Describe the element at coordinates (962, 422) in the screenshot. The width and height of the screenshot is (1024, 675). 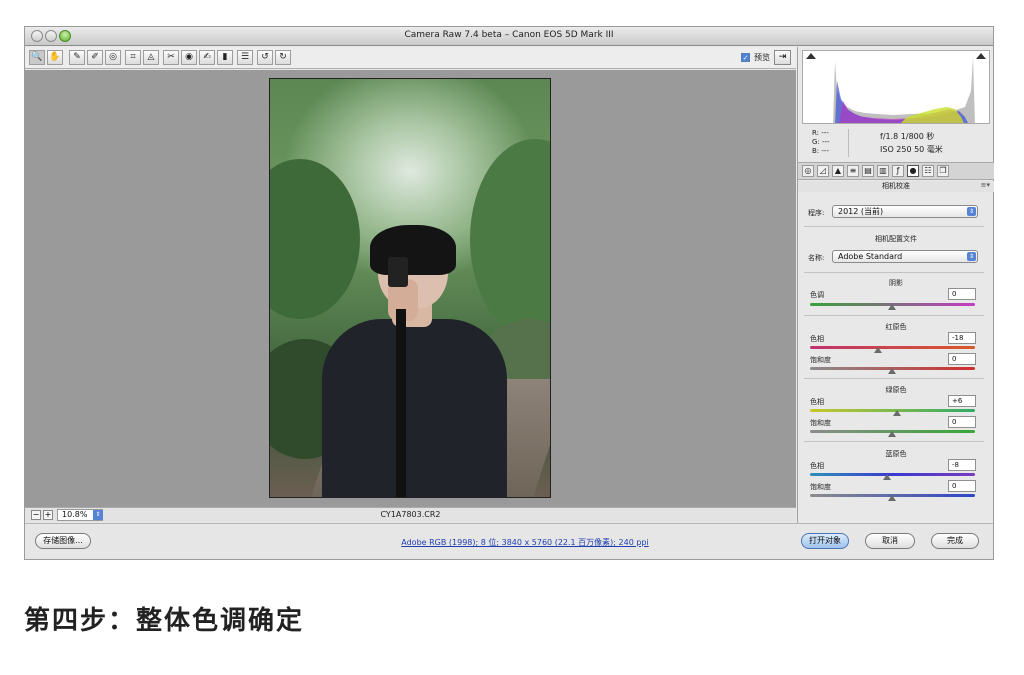
I see `green-saturation-input: 0` at that location.